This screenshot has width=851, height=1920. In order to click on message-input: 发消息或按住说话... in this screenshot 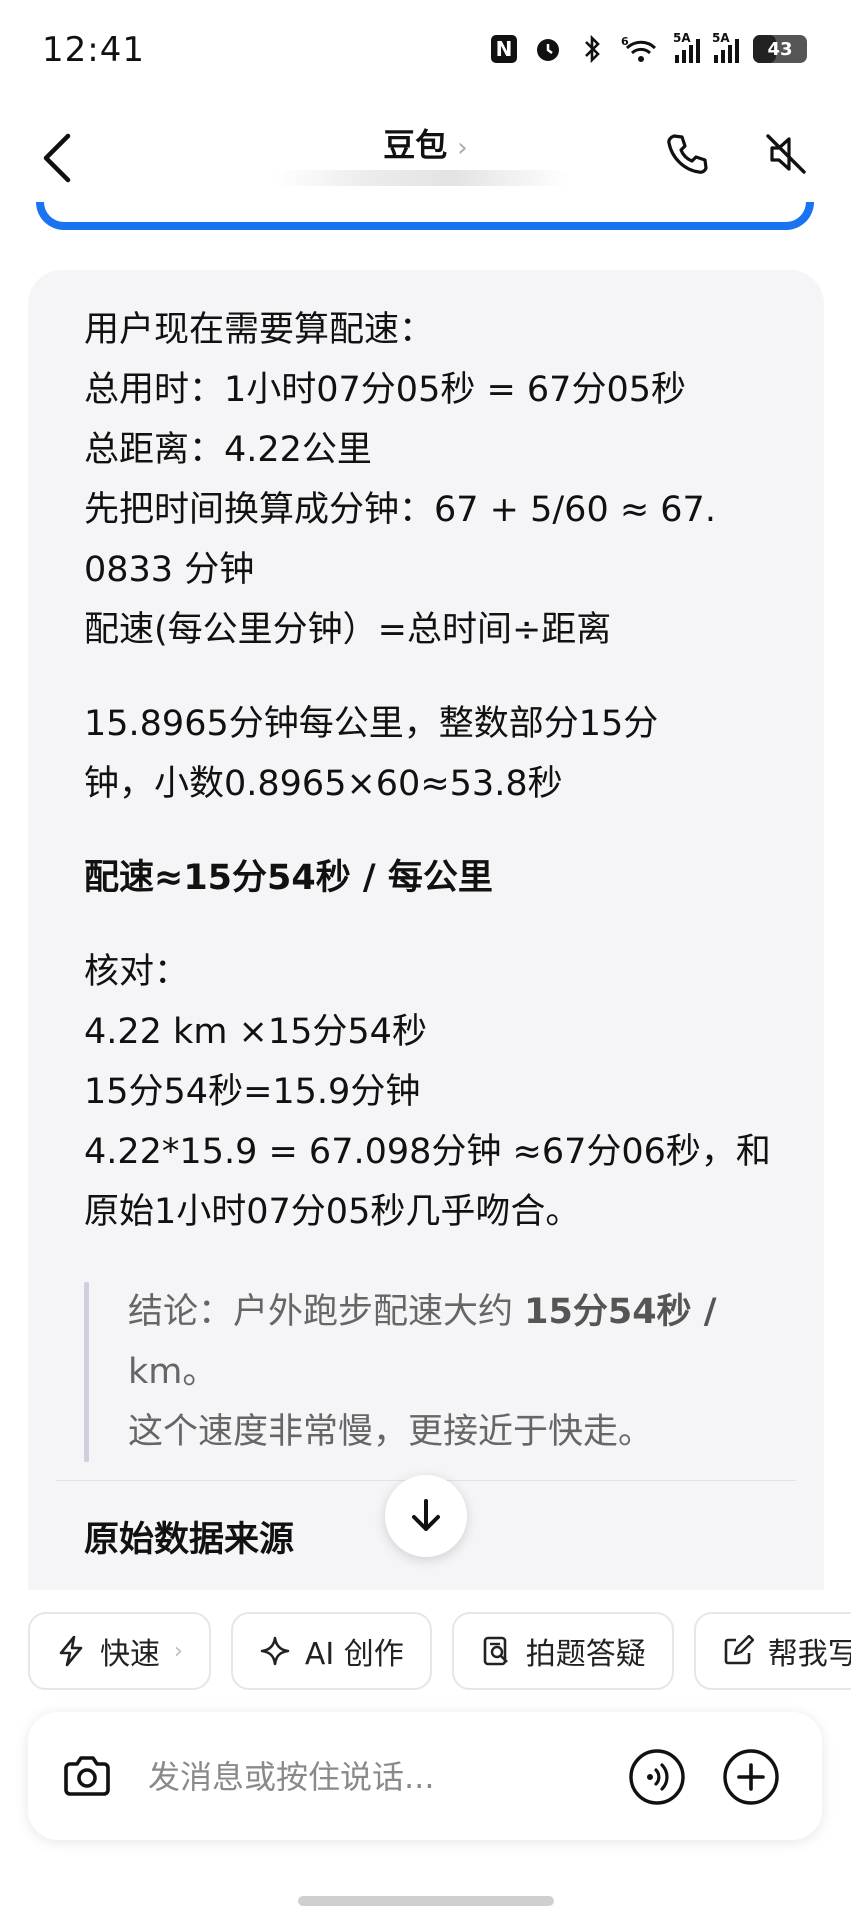, I will do `click(291, 1775)`.